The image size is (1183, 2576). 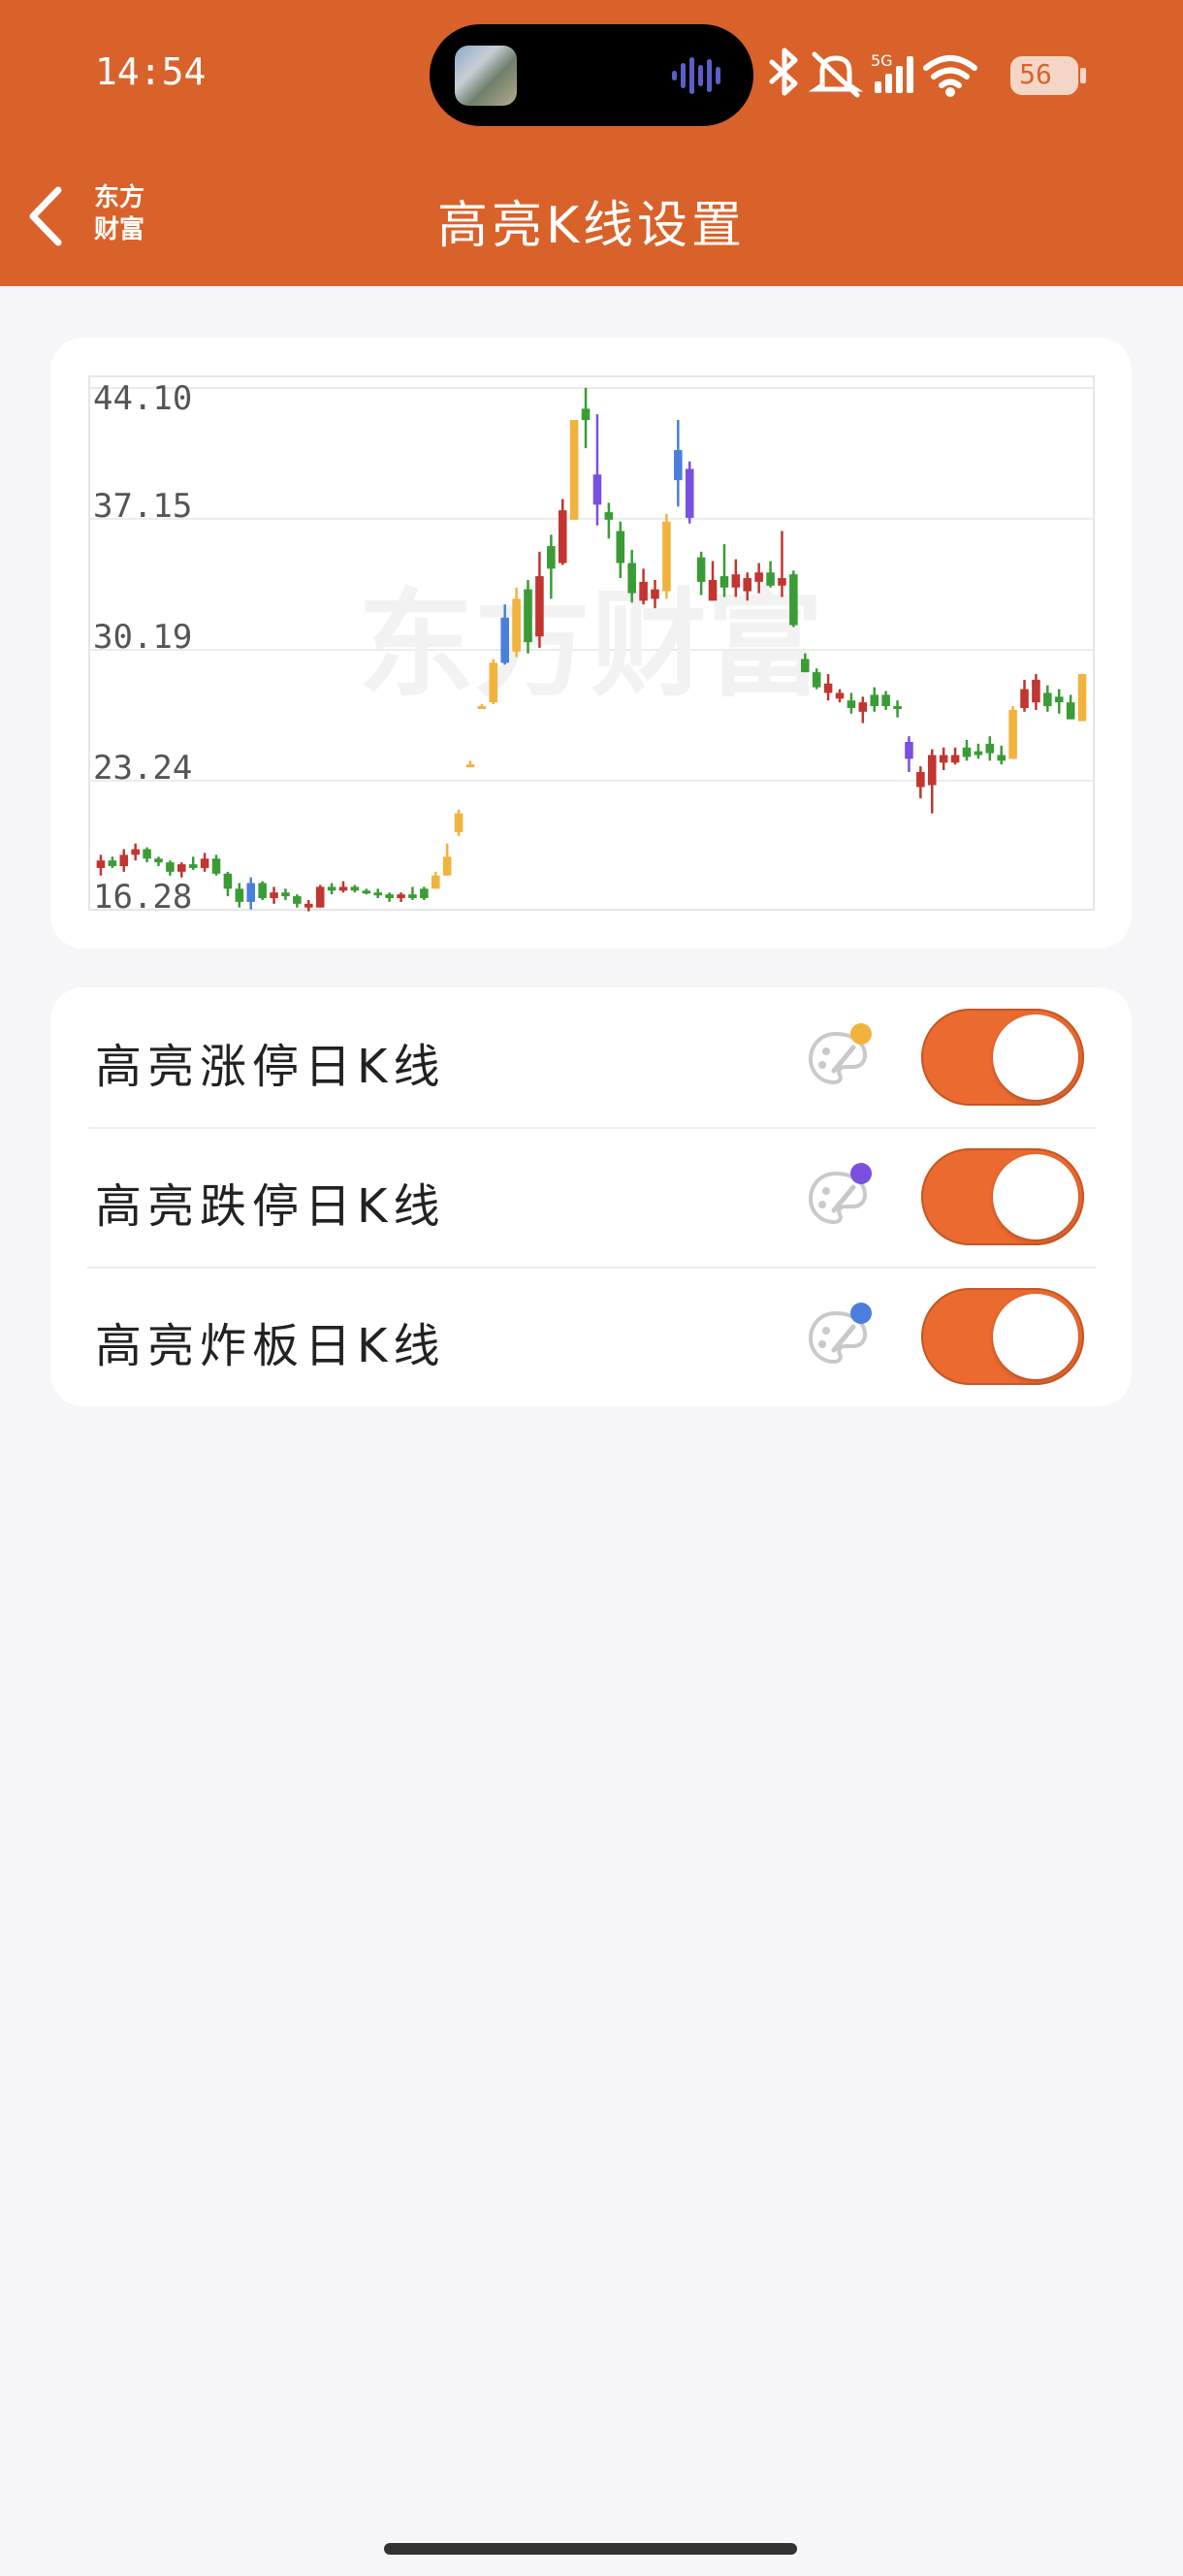 I want to click on y-tick-label: 23.24, so click(x=142, y=768).